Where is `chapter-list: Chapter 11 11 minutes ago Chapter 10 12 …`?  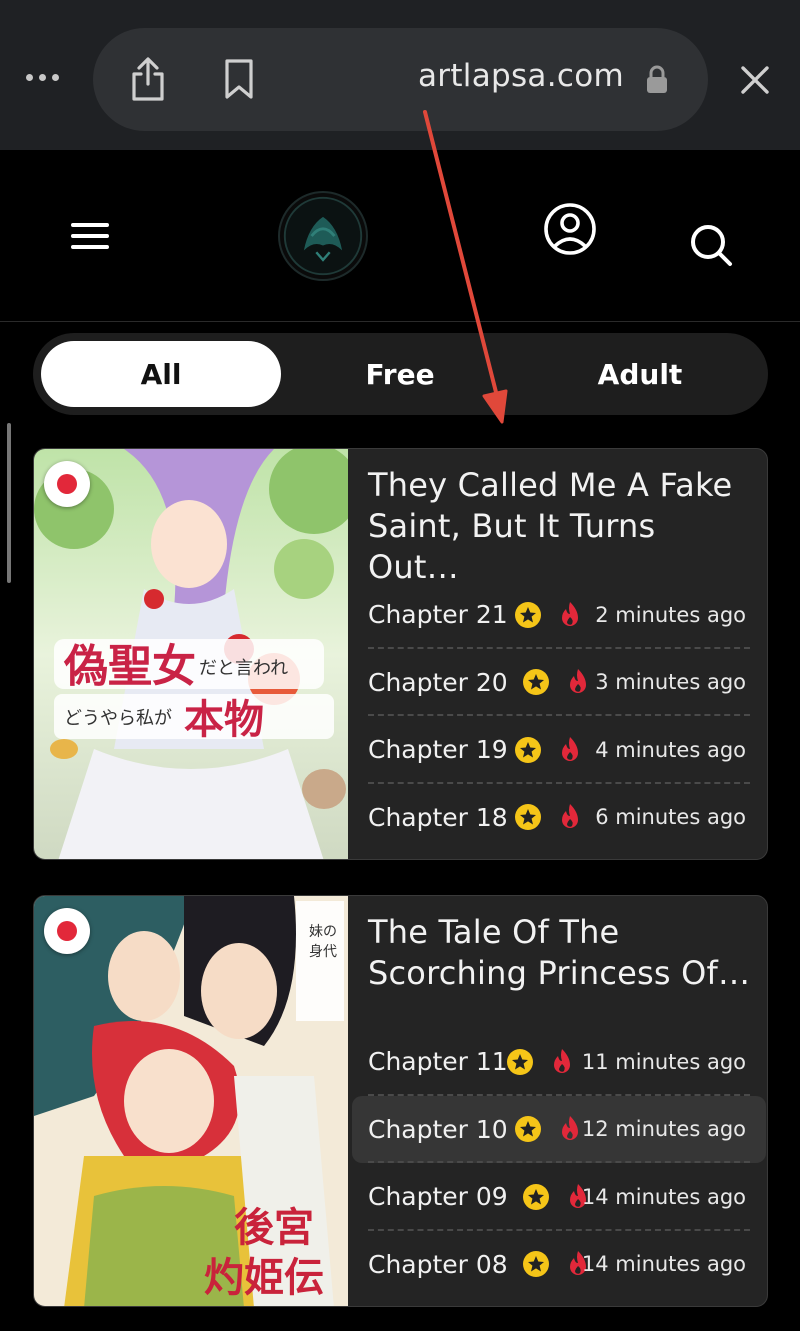 chapter-list: Chapter 11 11 minutes ago Chapter 10 12 … is located at coordinates (559, 1163).